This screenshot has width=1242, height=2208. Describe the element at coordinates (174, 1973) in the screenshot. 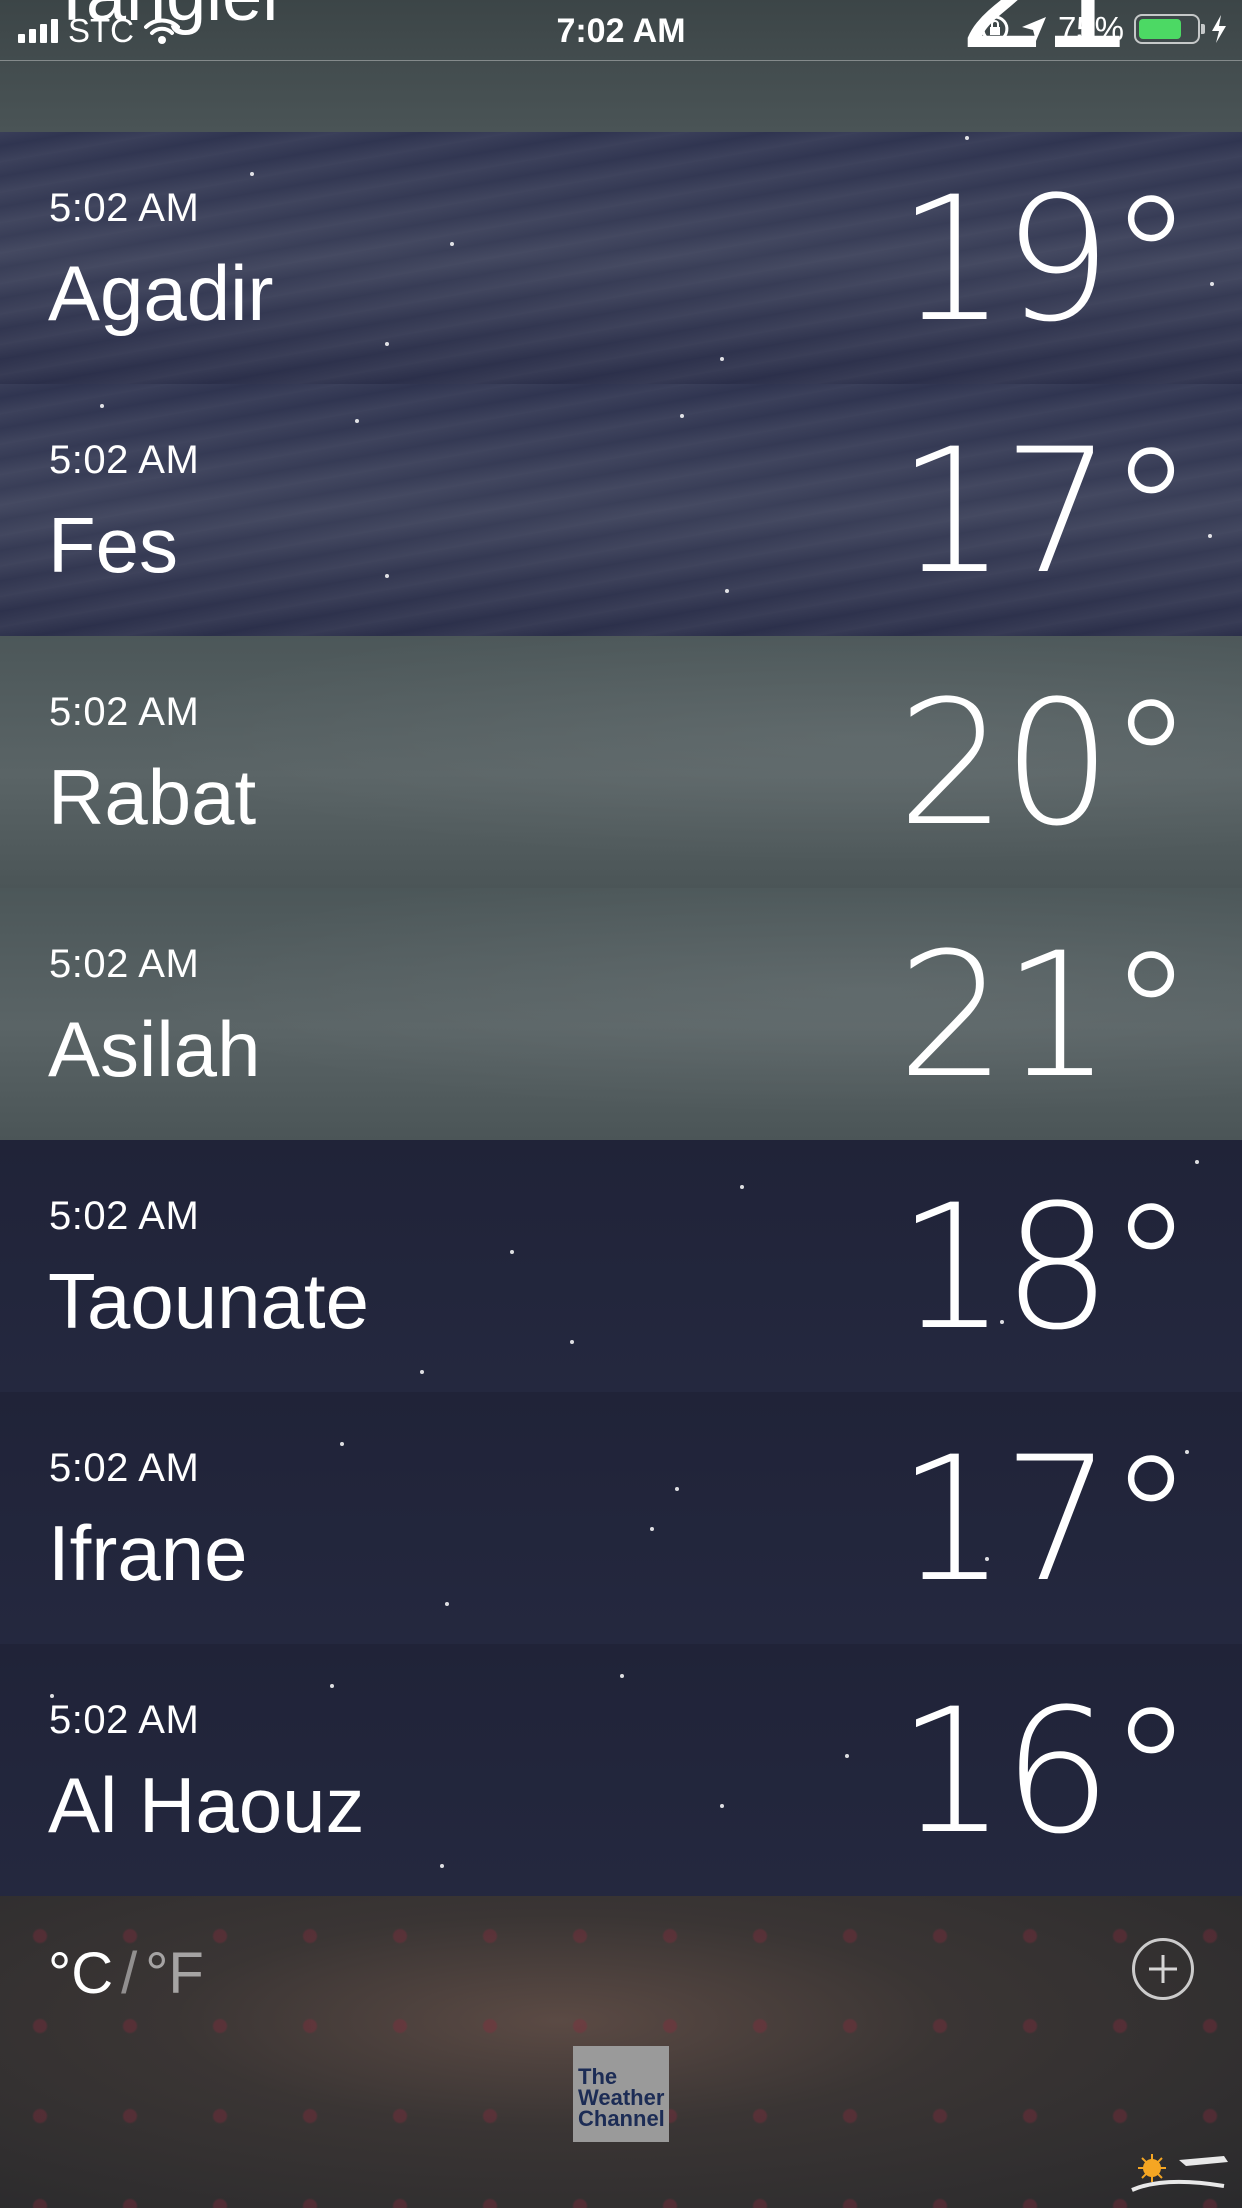

I see `unit-fahrenheit: °F` at that location.